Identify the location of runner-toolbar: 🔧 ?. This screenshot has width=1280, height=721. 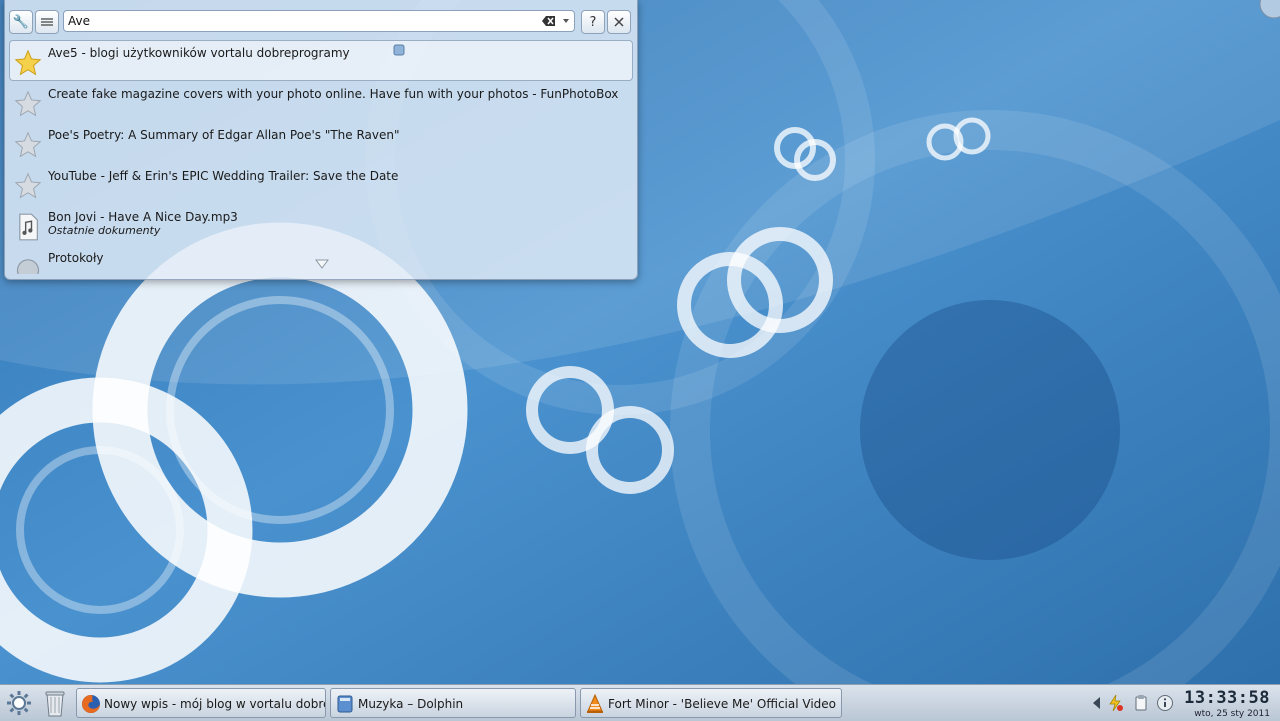
(321, 20).